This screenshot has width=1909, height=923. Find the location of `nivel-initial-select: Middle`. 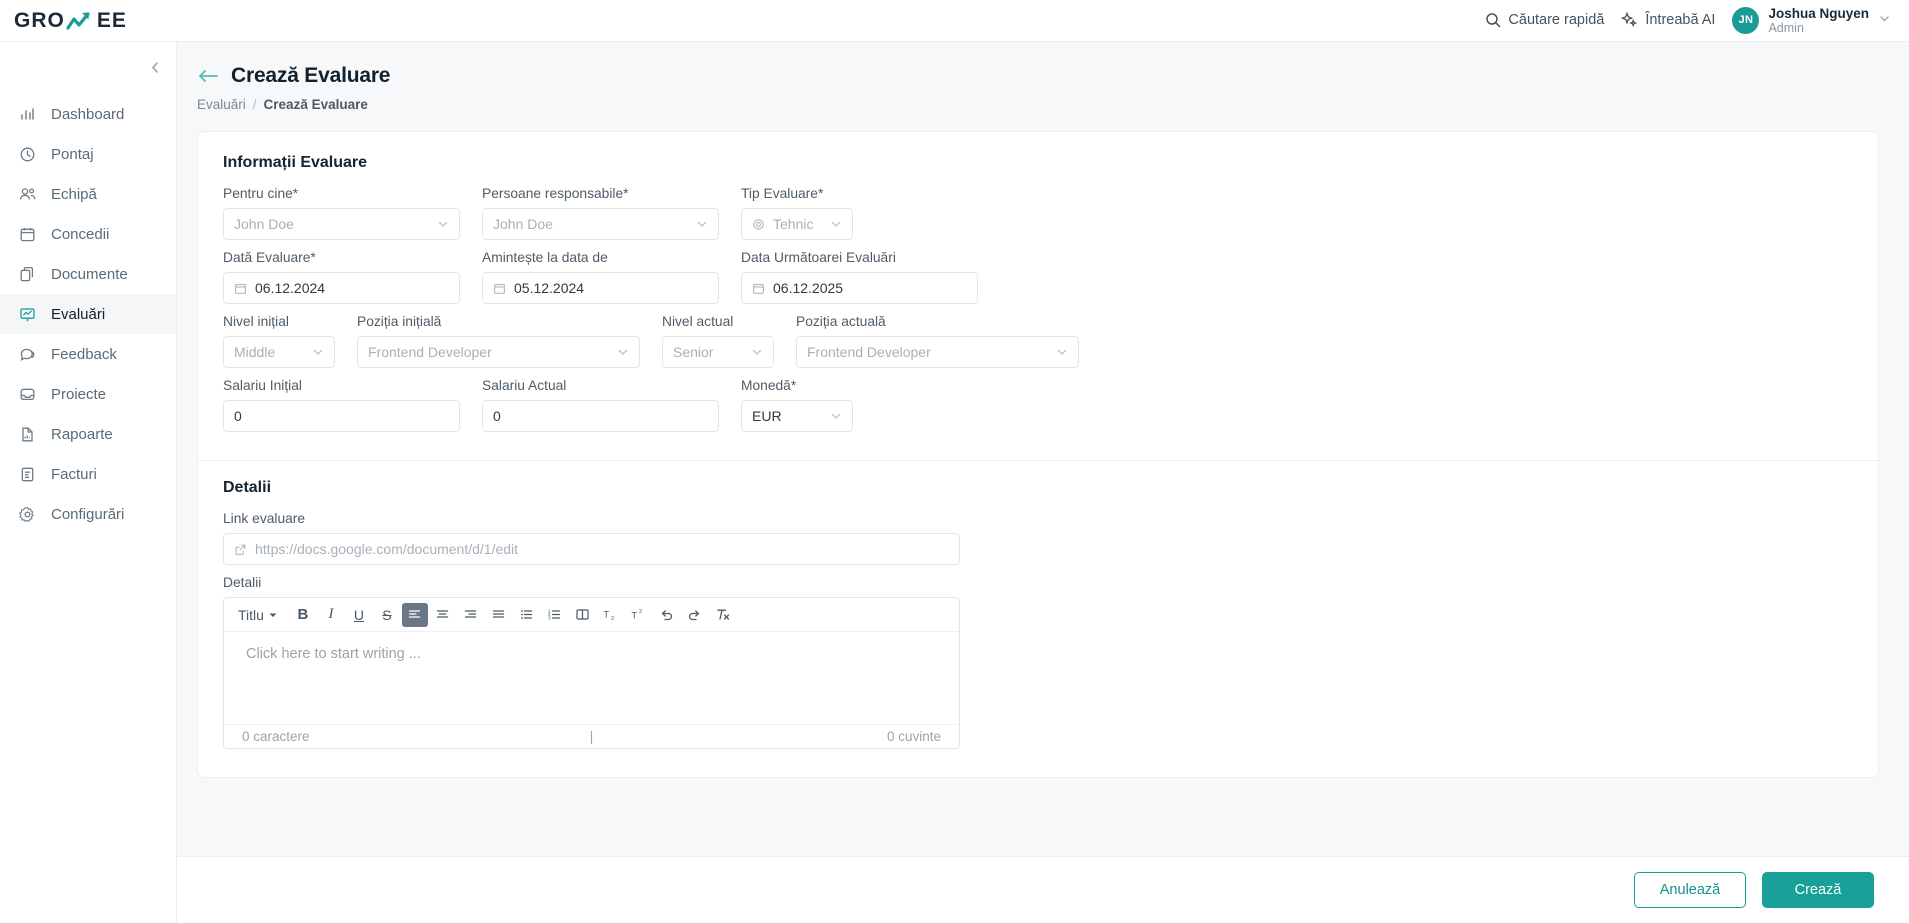

nivel-initial-select: Middle is located at coordinates (279, 352).